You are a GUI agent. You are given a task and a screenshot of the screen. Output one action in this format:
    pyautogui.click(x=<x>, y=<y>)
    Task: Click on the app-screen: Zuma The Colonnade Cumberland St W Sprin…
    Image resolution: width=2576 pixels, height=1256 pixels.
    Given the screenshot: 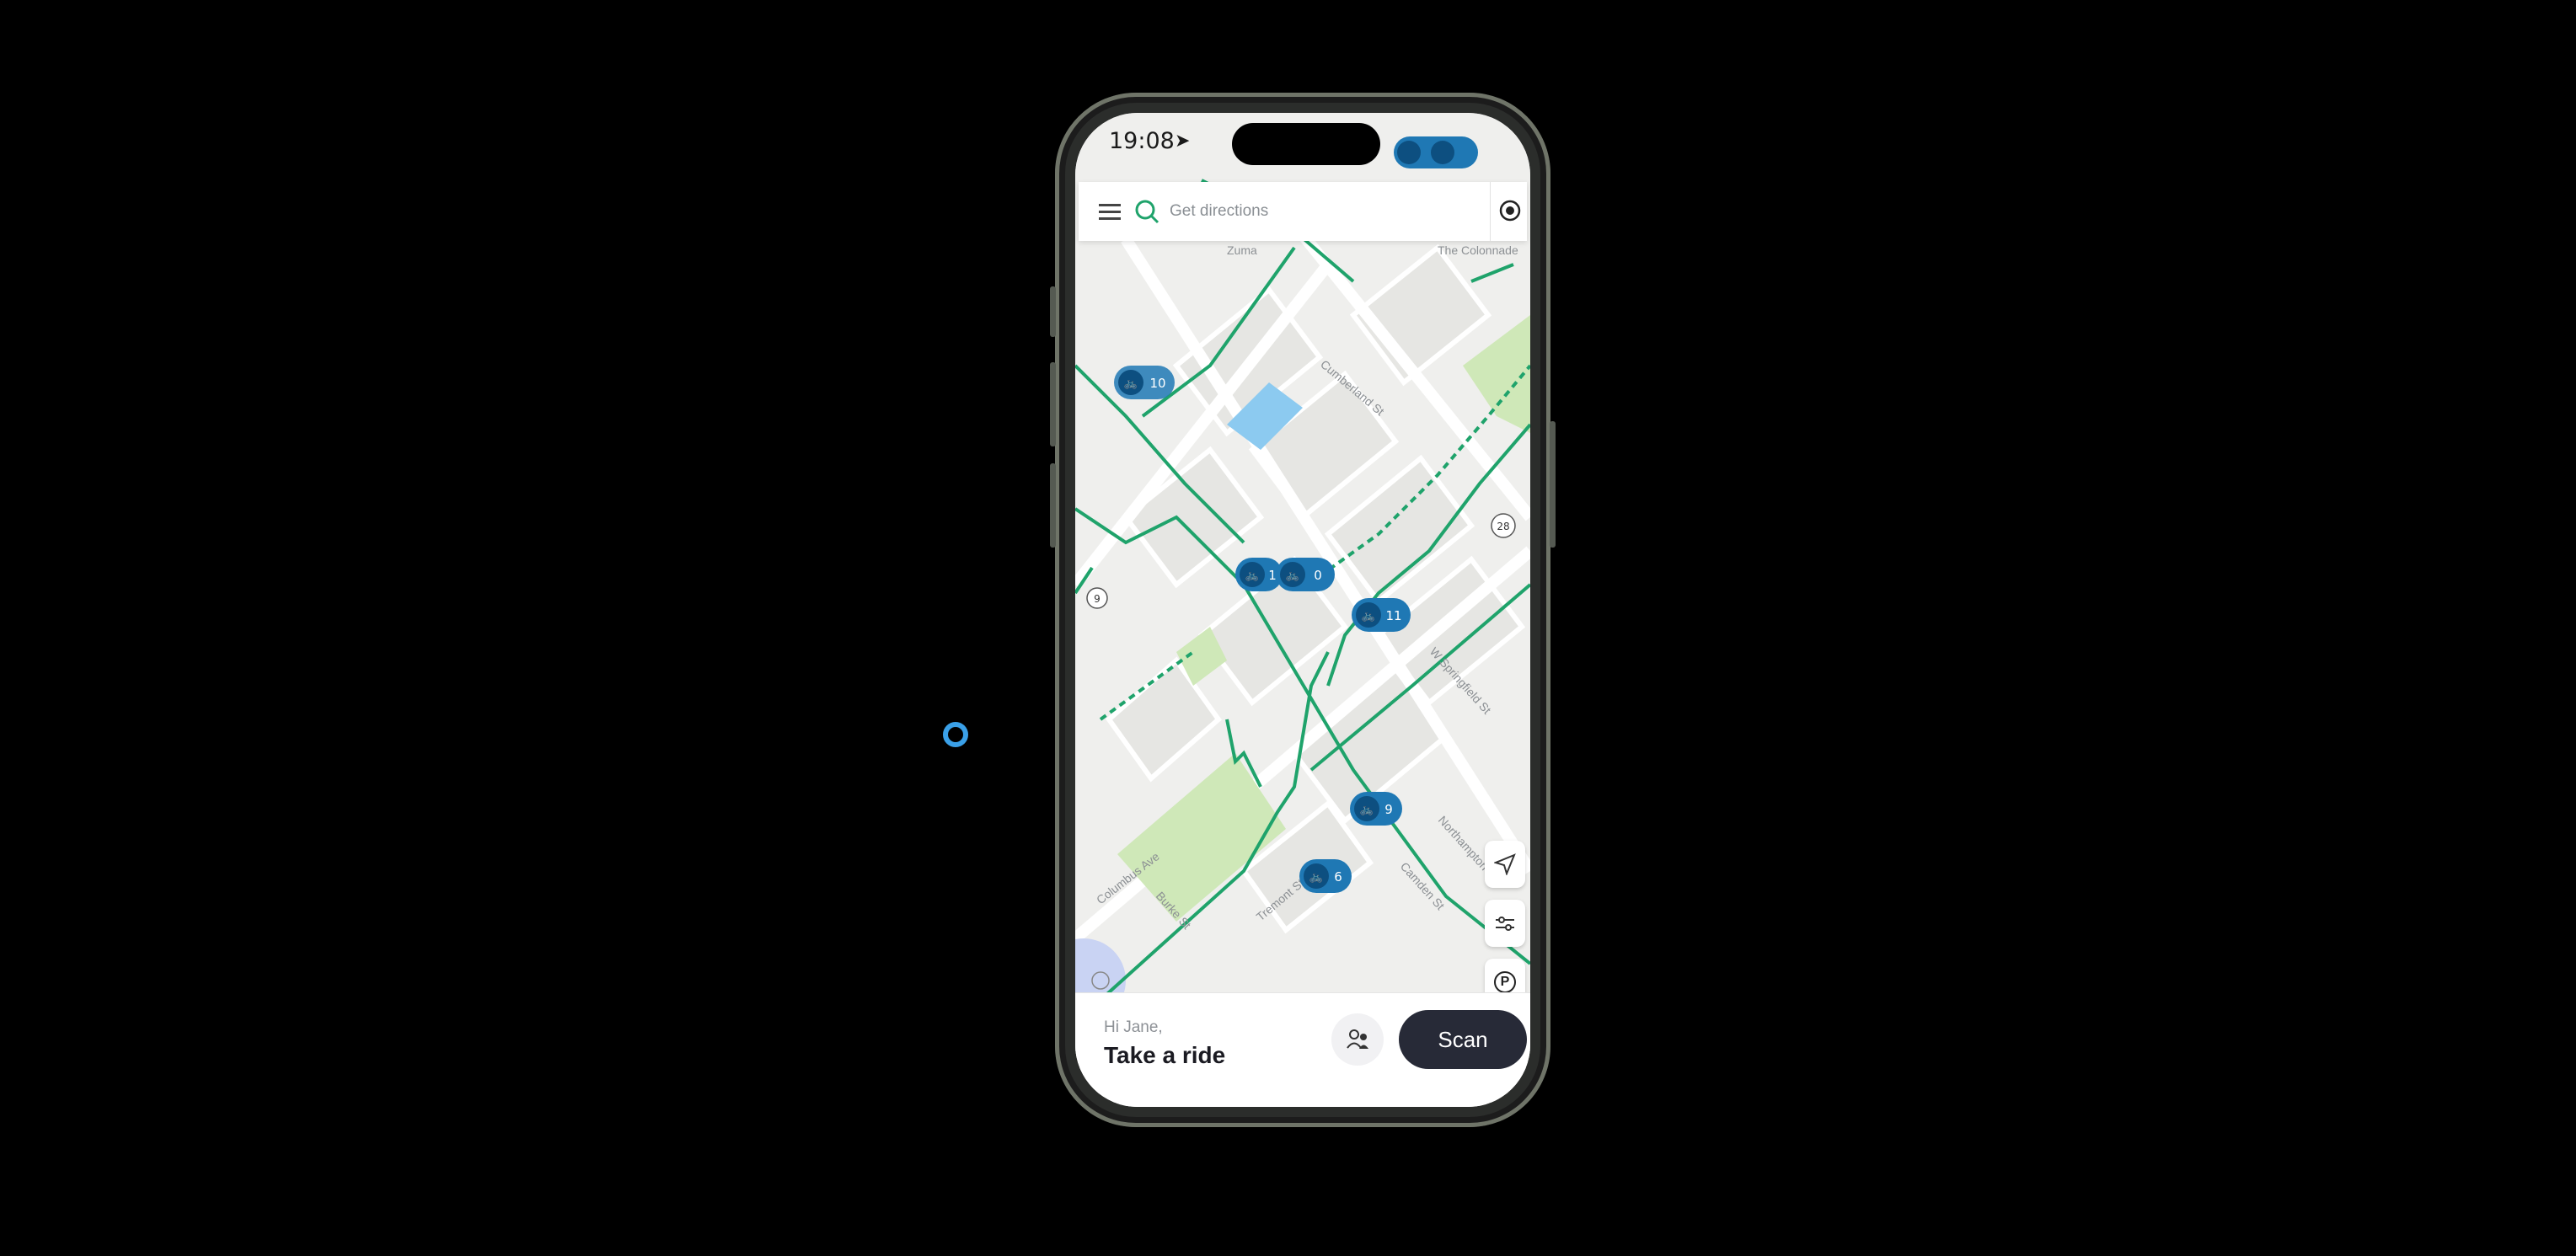 What is the action you would take?
    pyautogui.click(x=1302, y=610)
    